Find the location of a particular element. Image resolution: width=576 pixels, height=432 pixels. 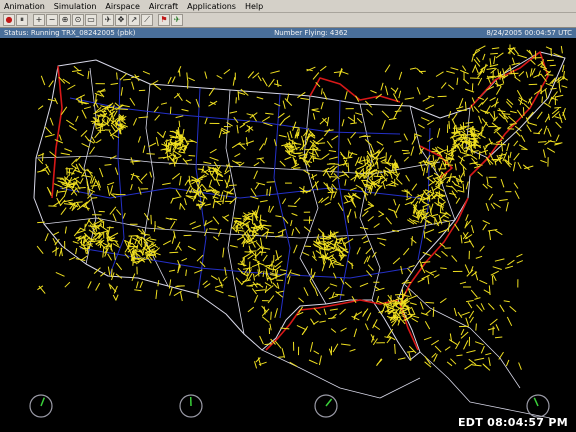

menu-animation: Animation is located at coordinates (24, 6).